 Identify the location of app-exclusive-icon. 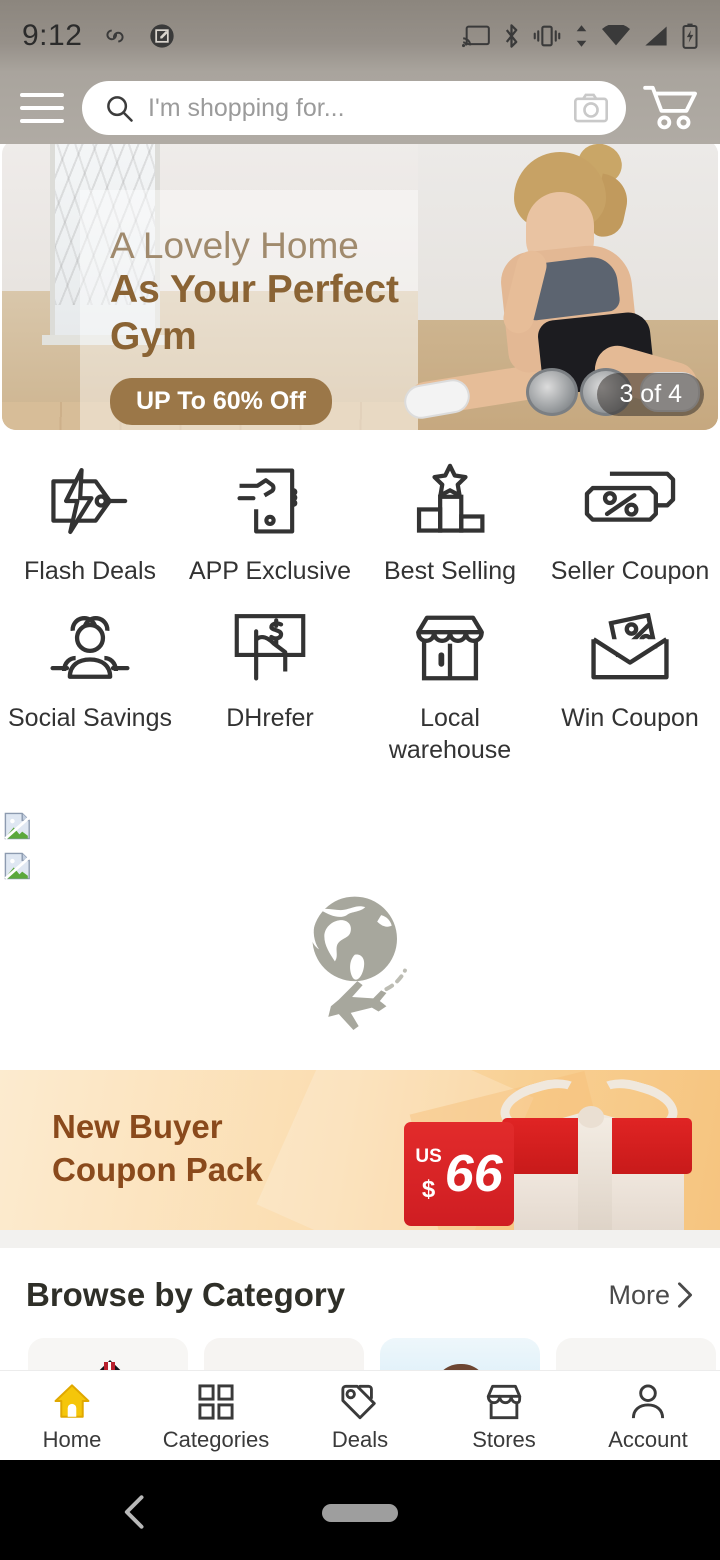
(270, 501).